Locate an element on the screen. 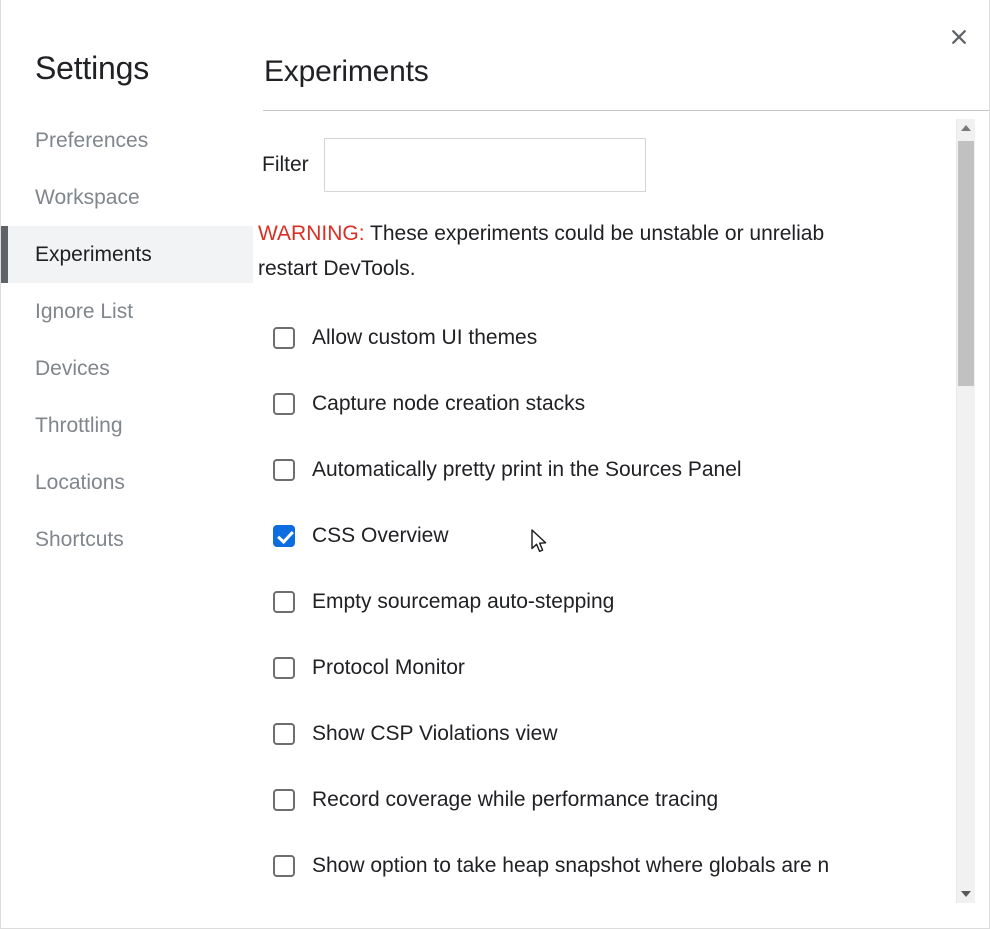  vertical-scrollbar is located at coordinates (965, 511).